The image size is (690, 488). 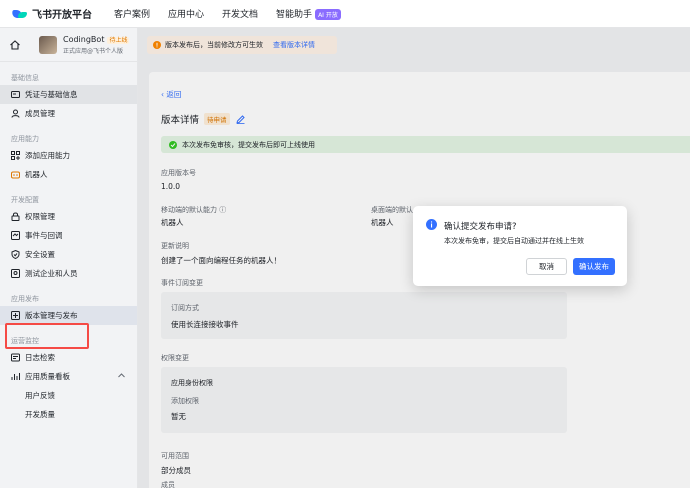 I want to click on confirm-publish-button: 确认发布, so click(x=594, y=266).